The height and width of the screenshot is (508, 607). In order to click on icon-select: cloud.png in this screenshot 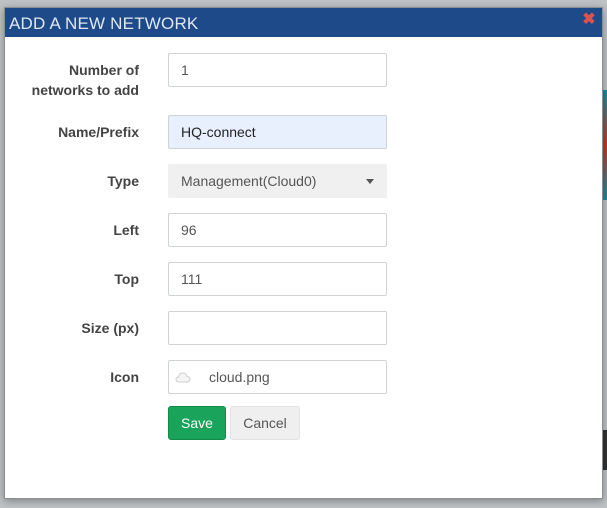, I will do `click(277, 377)`.